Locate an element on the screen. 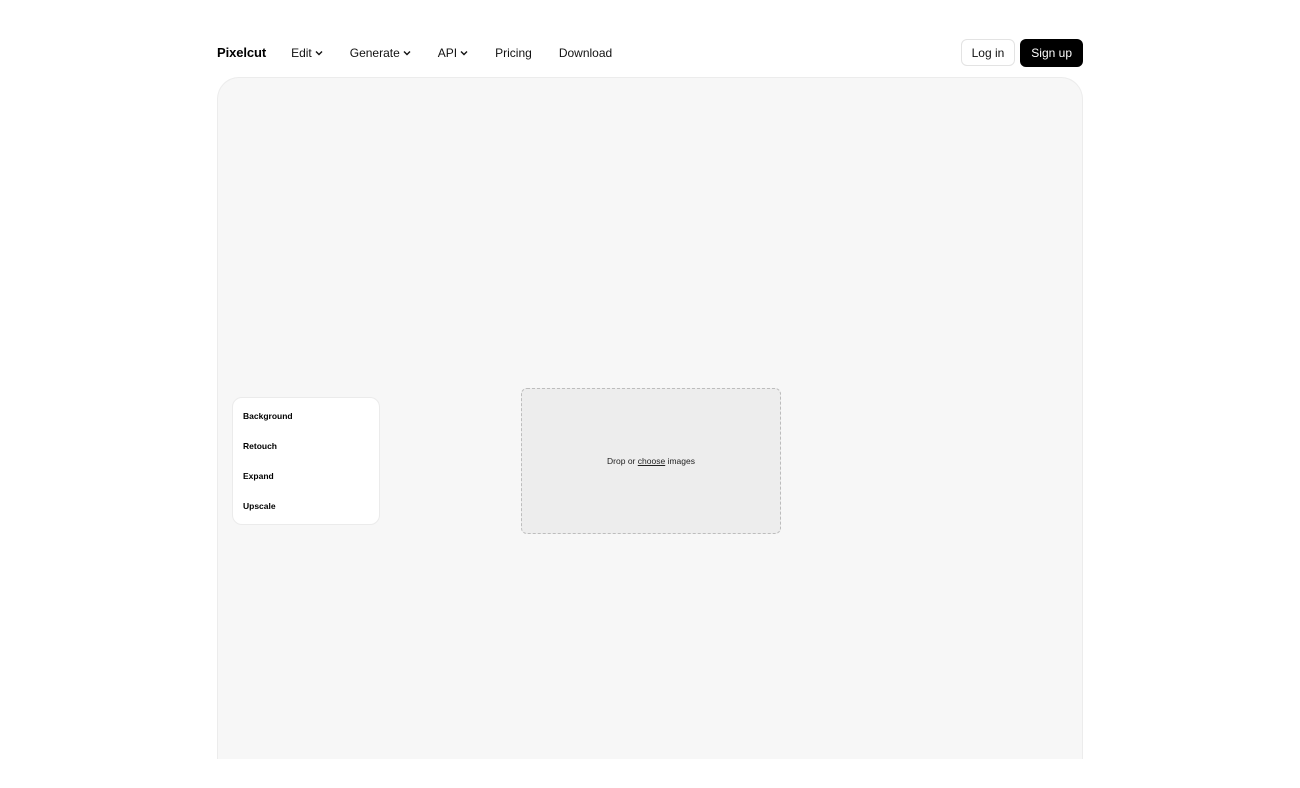  tool-retouch: Retouch is located at coordinates (311, 454).